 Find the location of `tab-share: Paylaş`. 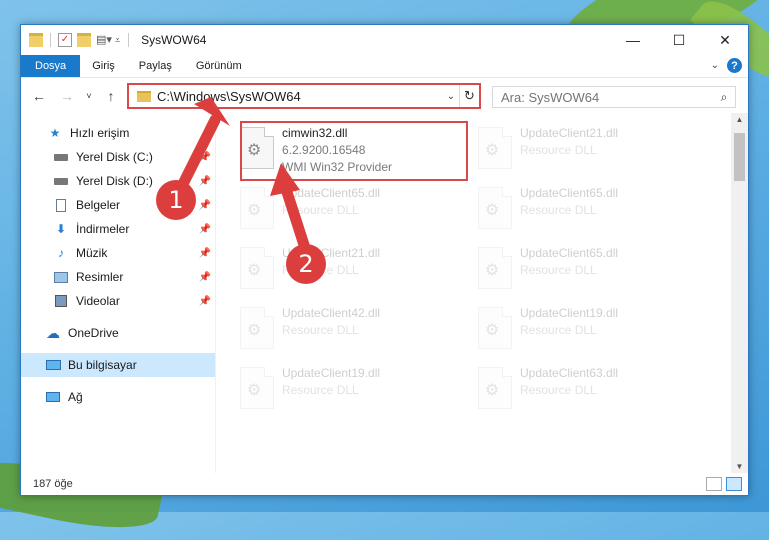

tab-share: Paylaş is located at coordinates (155, 66).